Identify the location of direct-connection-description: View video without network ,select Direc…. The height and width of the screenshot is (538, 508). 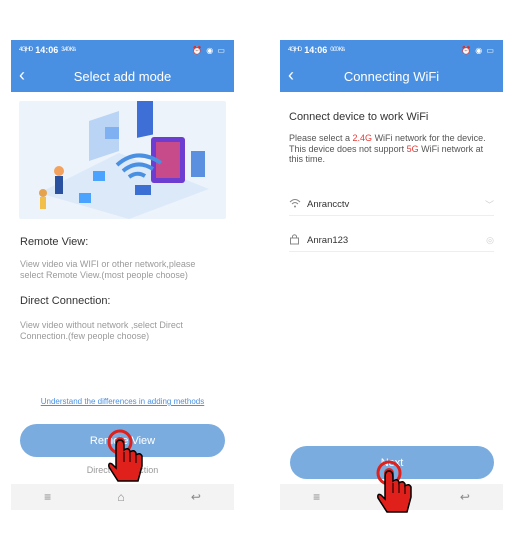
(101, 330).